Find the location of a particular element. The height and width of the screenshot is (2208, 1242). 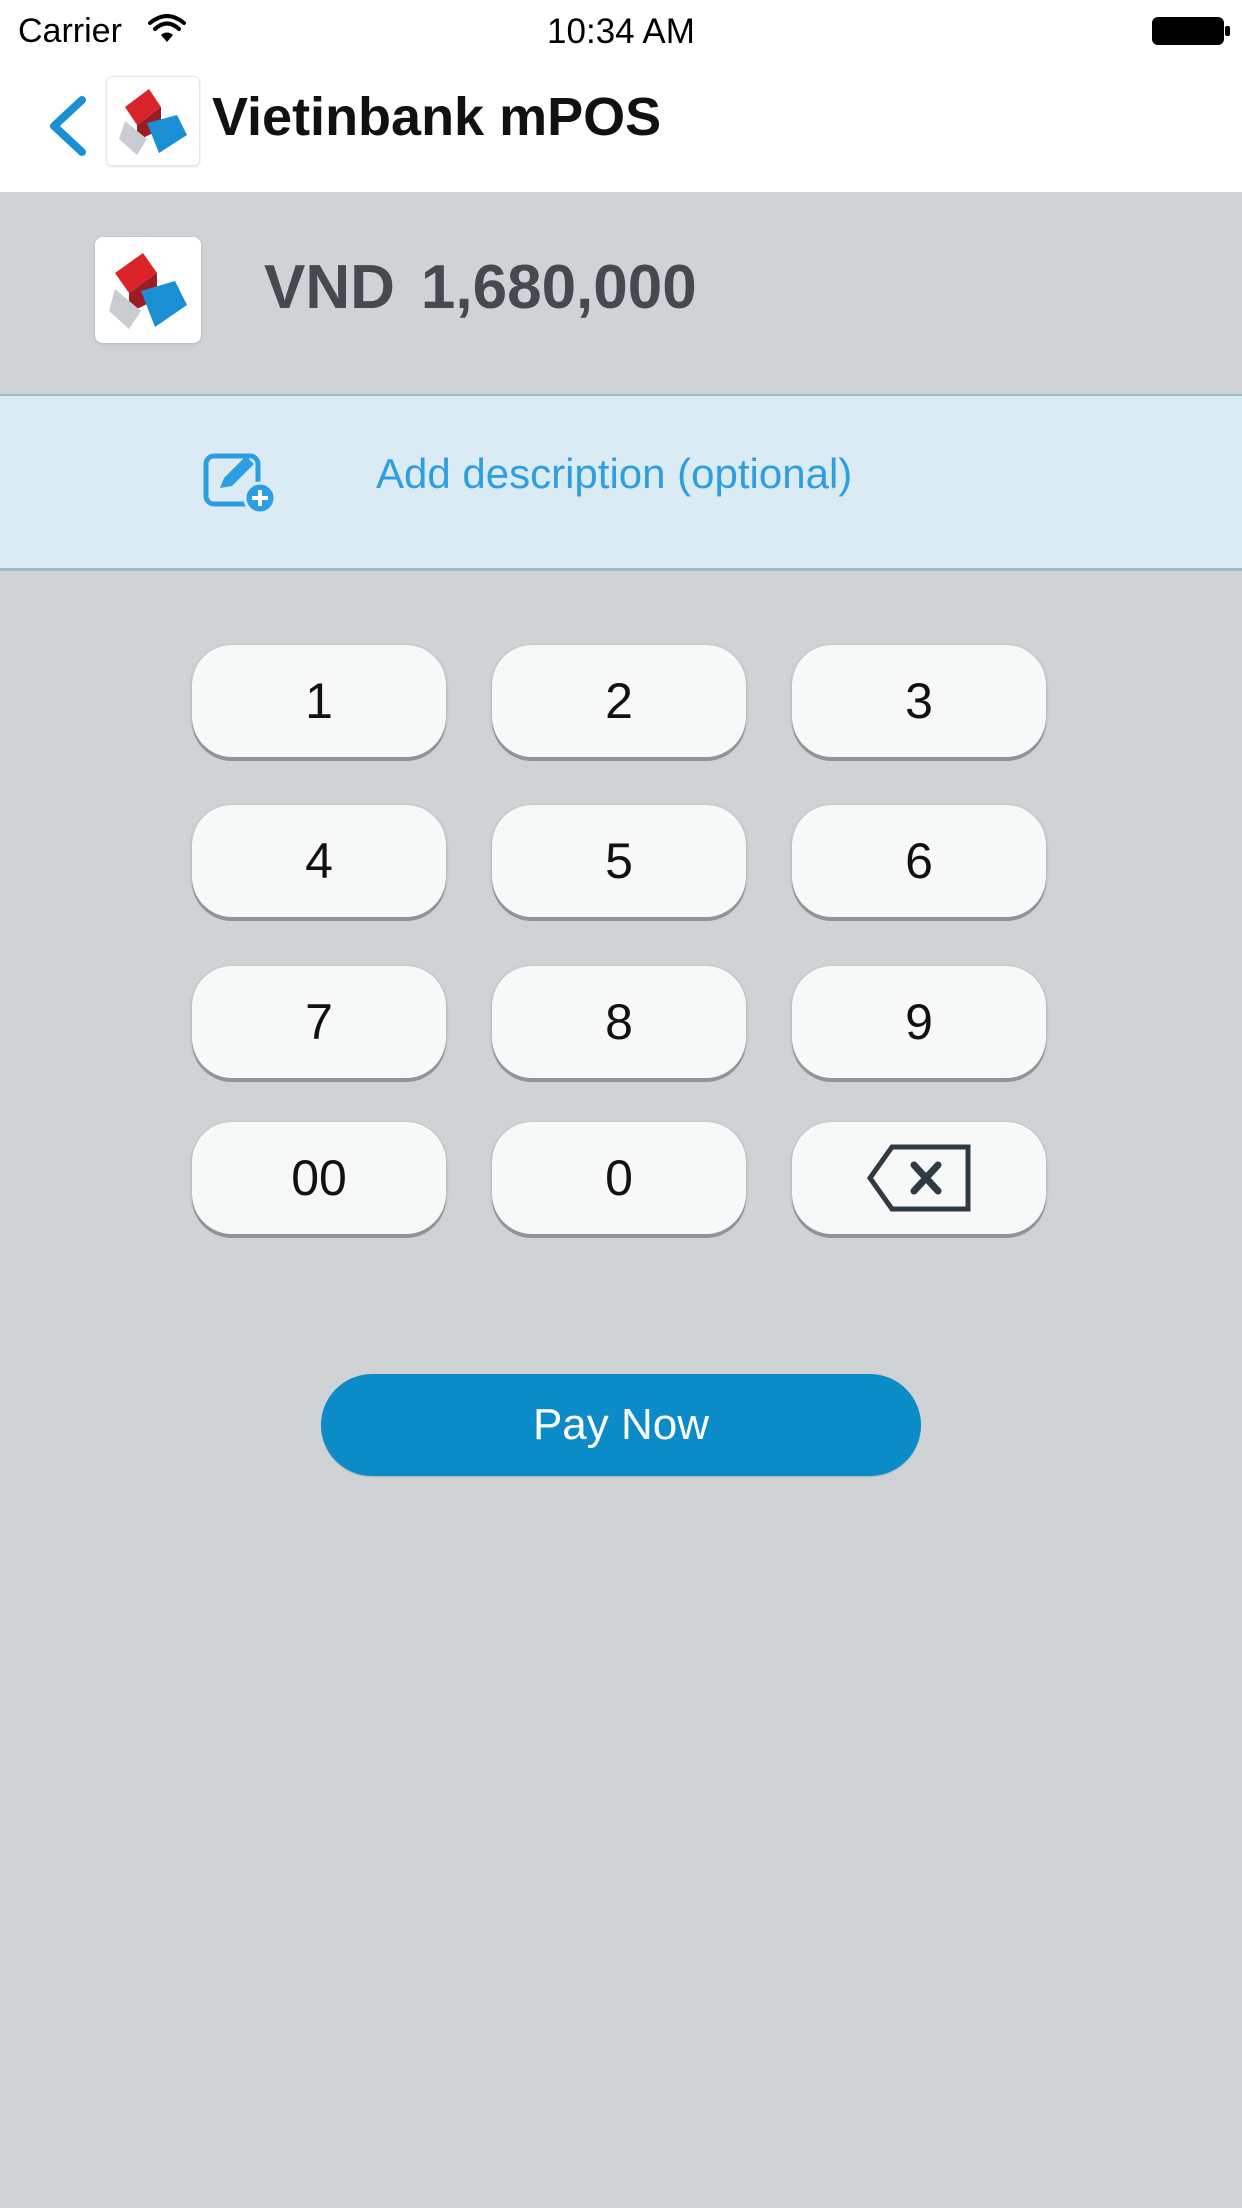

edit-add-icon is located at coordinates (240, 484).